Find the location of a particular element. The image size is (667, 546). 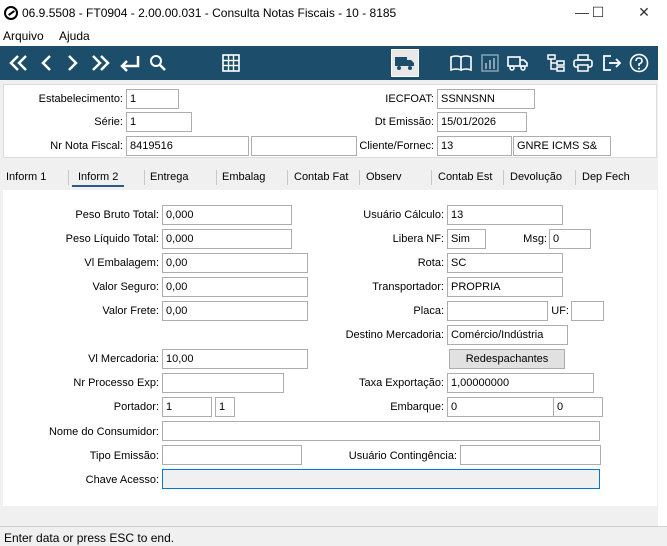

cliente-name-field: GNRE ICMS S& is located at coordinates (562, 146).